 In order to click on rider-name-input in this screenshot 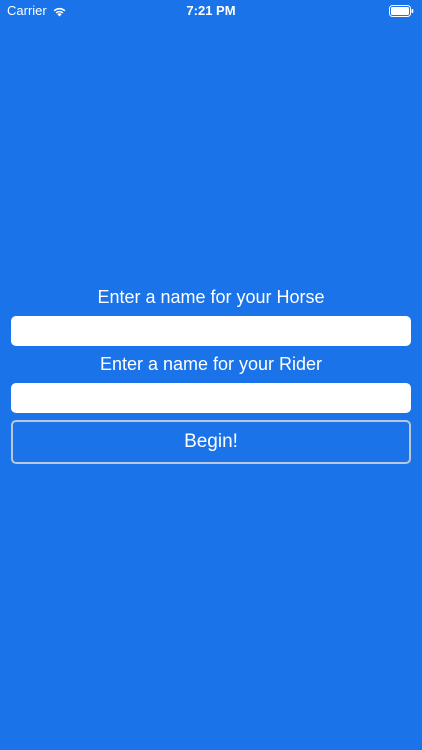, I will do `click(211, 398)`.